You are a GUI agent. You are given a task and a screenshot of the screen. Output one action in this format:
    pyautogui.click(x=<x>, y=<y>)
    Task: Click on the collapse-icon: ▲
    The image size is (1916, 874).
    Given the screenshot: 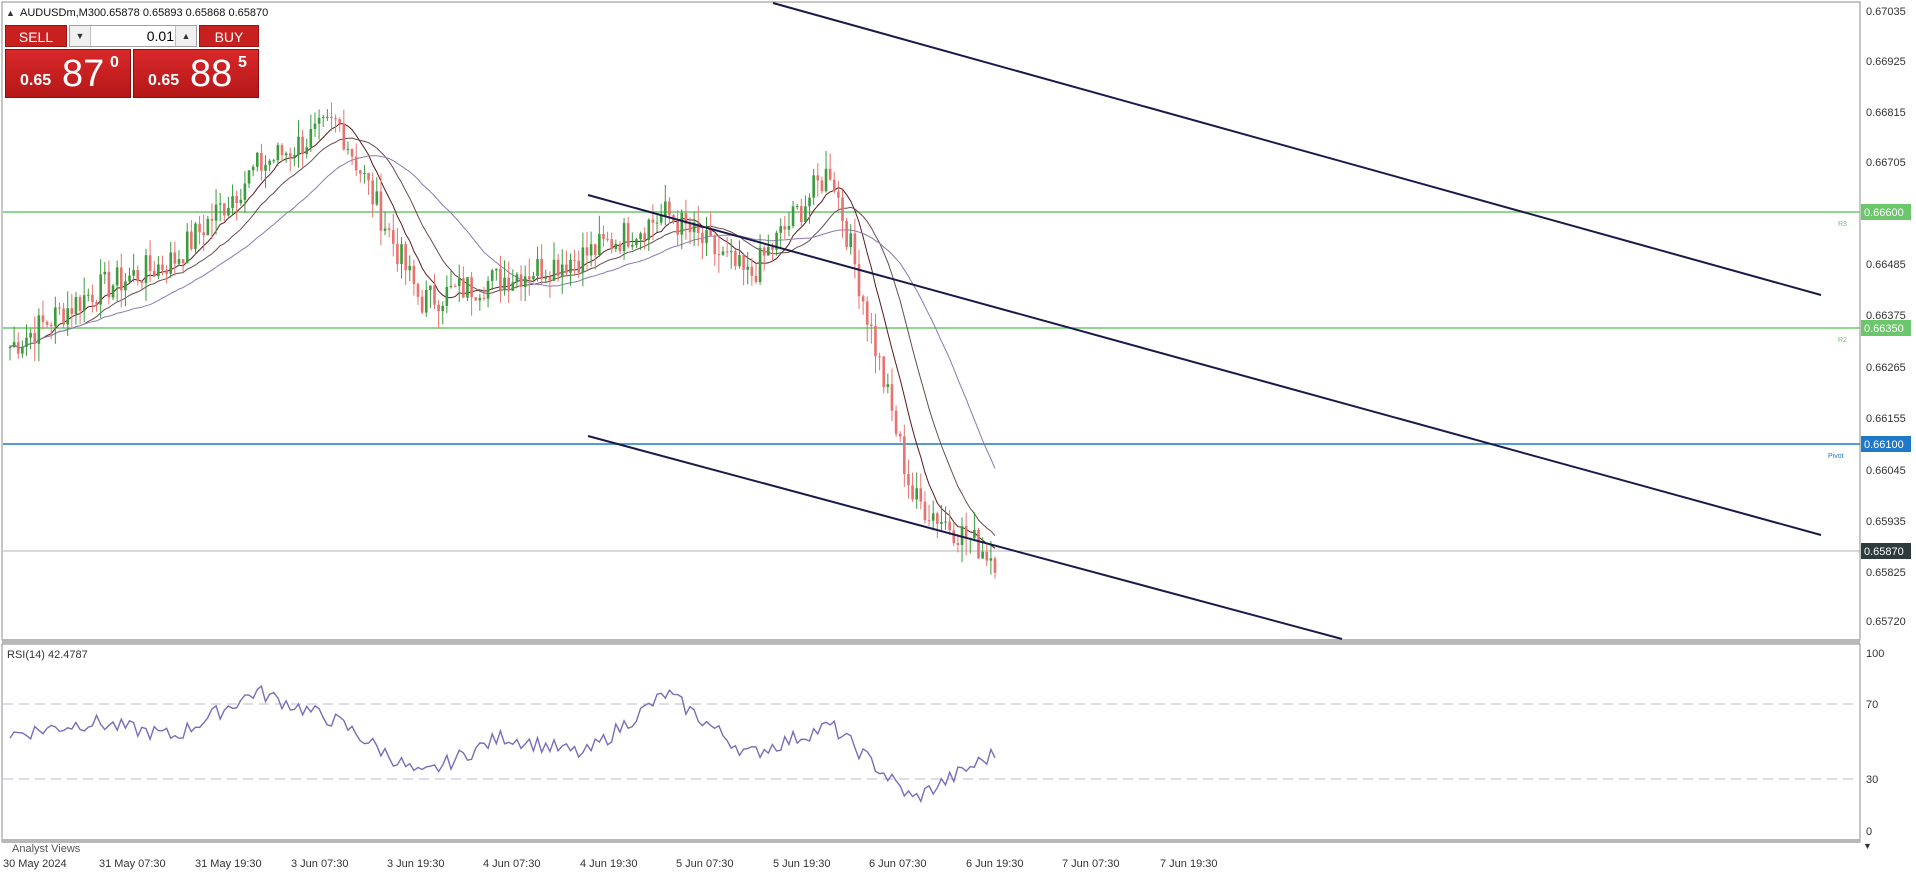 What is the action you would take?
    pyautogui.click(x=10, y=13)
    